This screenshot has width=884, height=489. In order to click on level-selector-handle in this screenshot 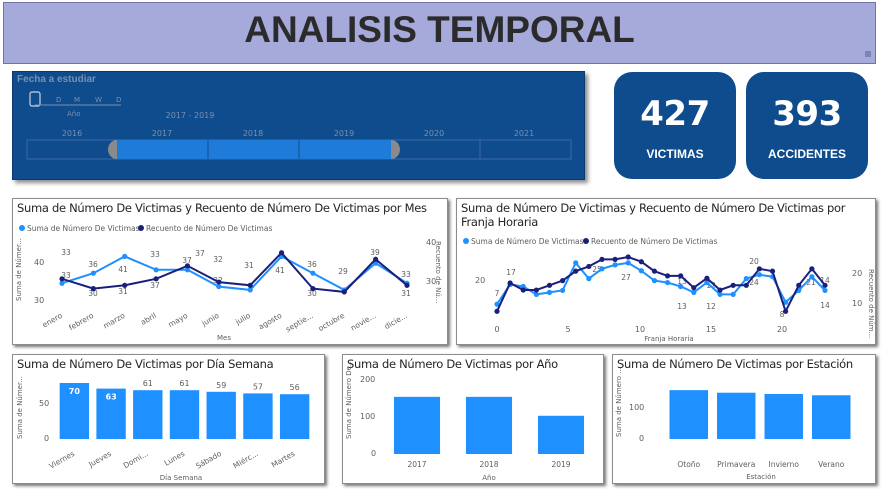, I will do `click(35, 99)`.